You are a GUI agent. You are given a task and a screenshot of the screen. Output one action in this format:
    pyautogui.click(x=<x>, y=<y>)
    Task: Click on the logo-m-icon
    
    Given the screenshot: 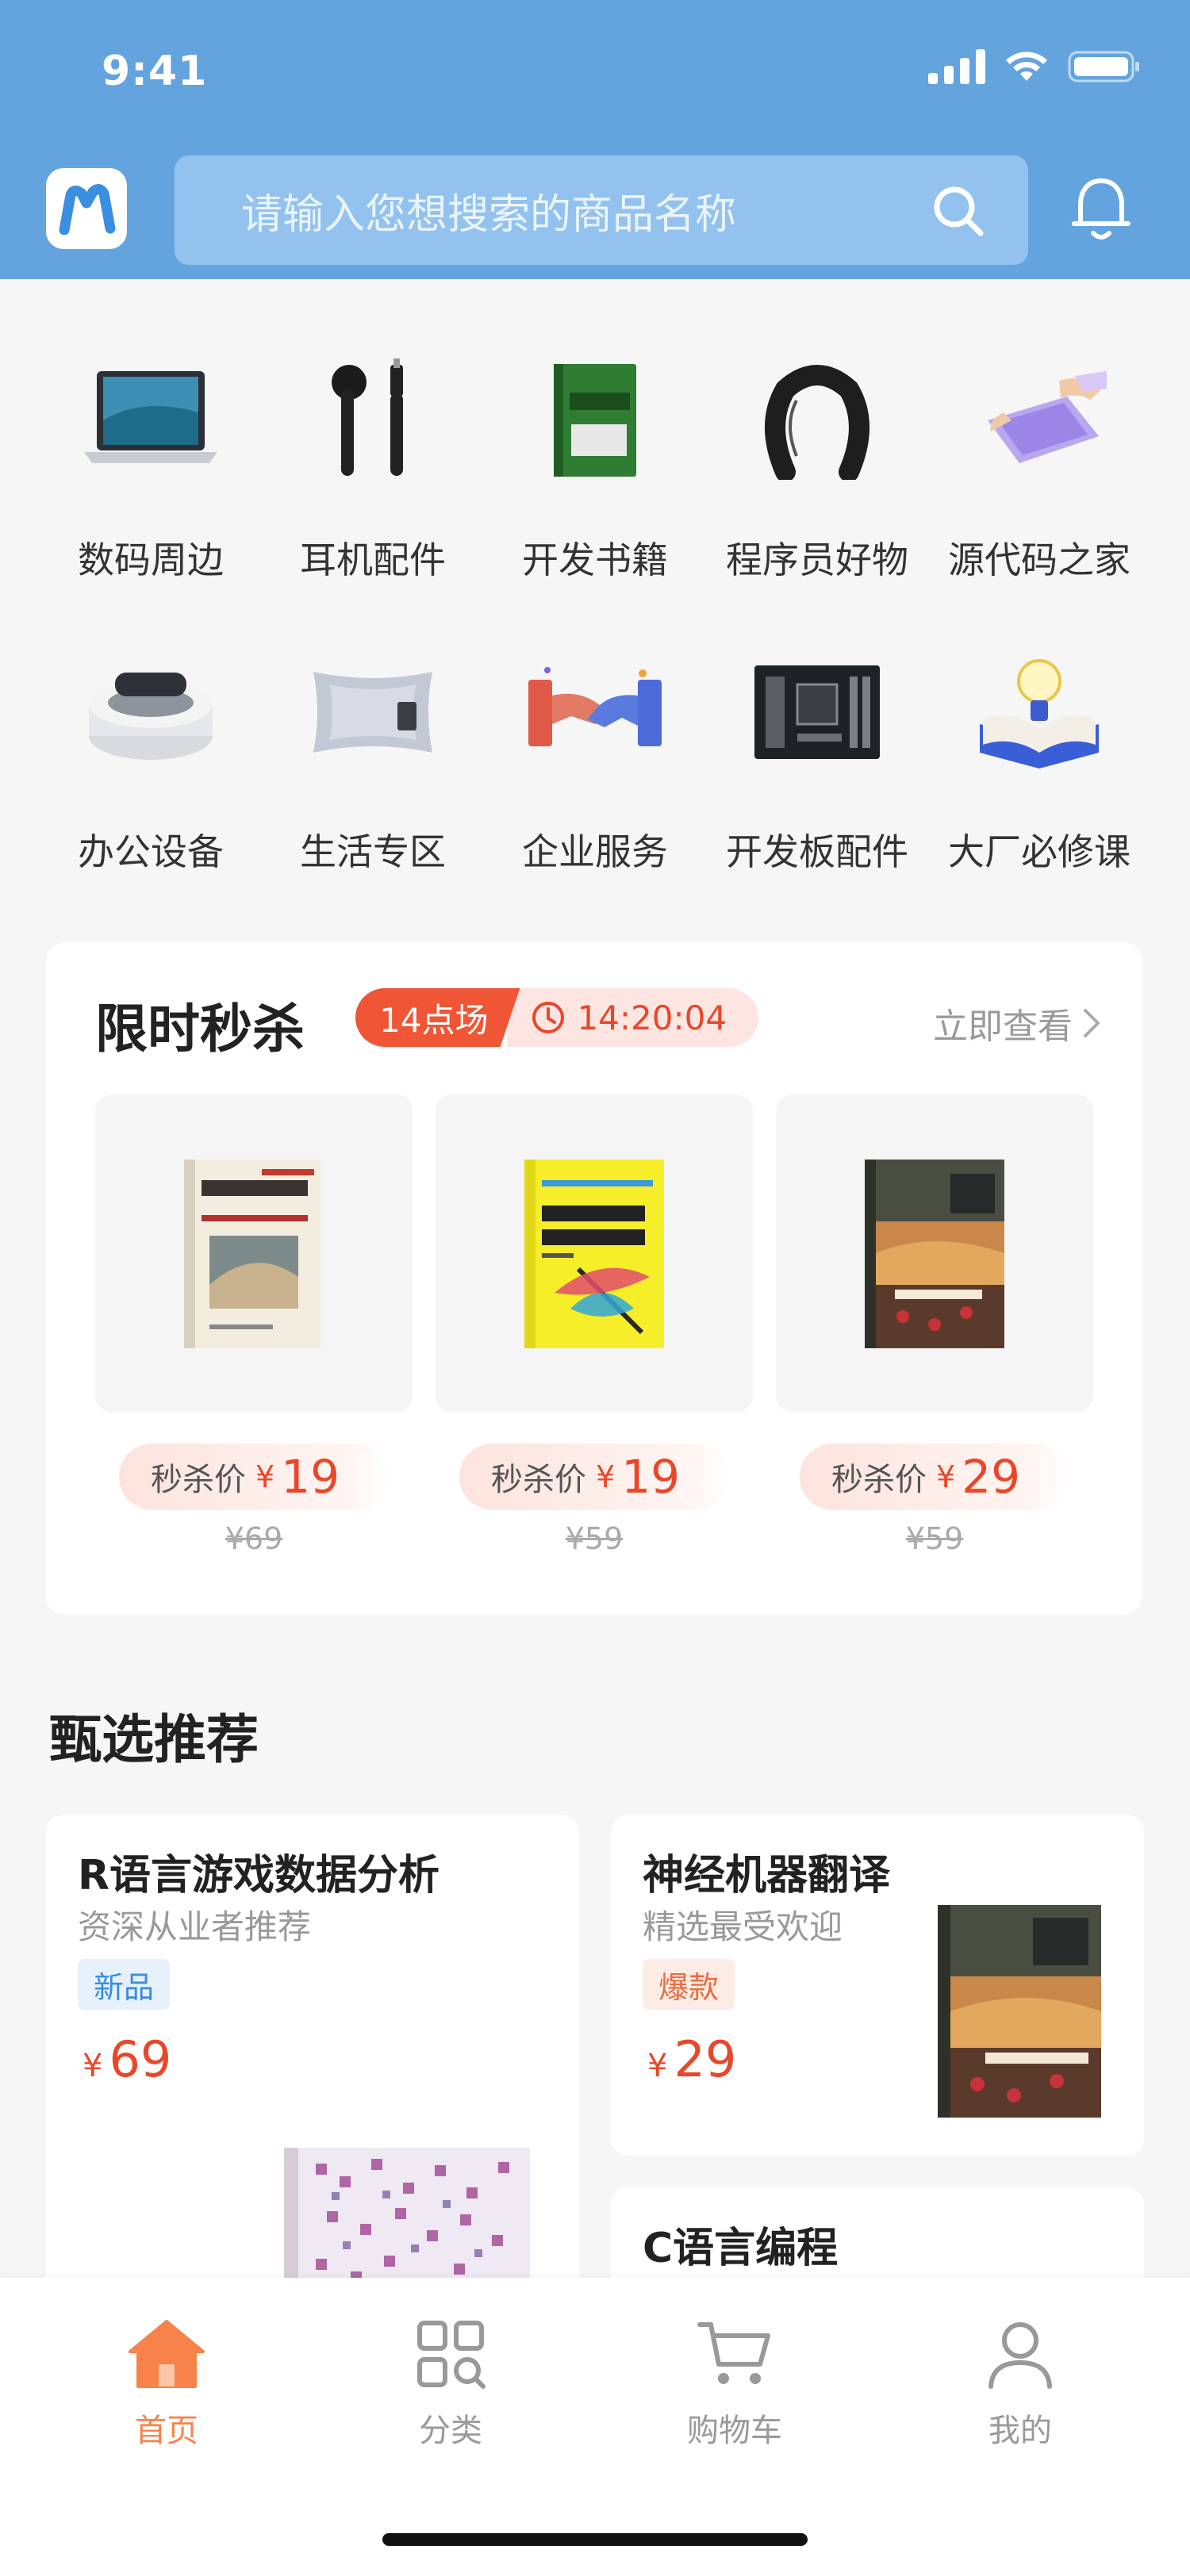 What is the action you would take?
    pyautogui.click(x=87, y=210)
    